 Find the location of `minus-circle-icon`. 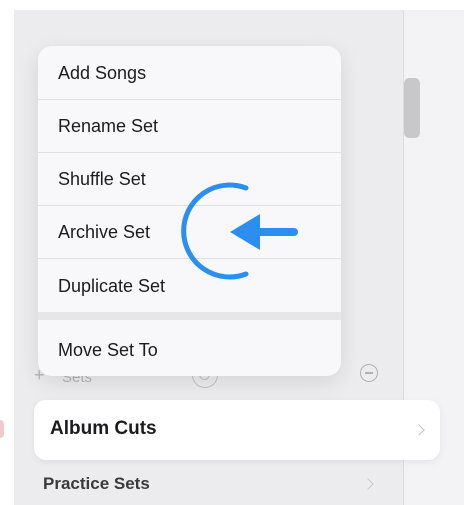

minus-circle-icon is located at coordinates (369, 373).